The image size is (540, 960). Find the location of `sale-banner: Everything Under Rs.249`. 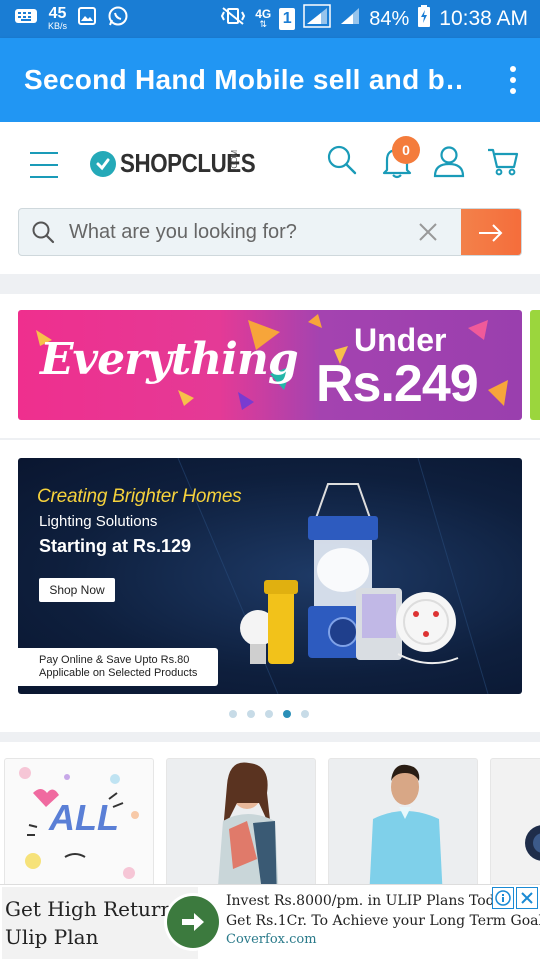

sale-banner: Everything Under Rs.249 is located at coordinates (270, 365).